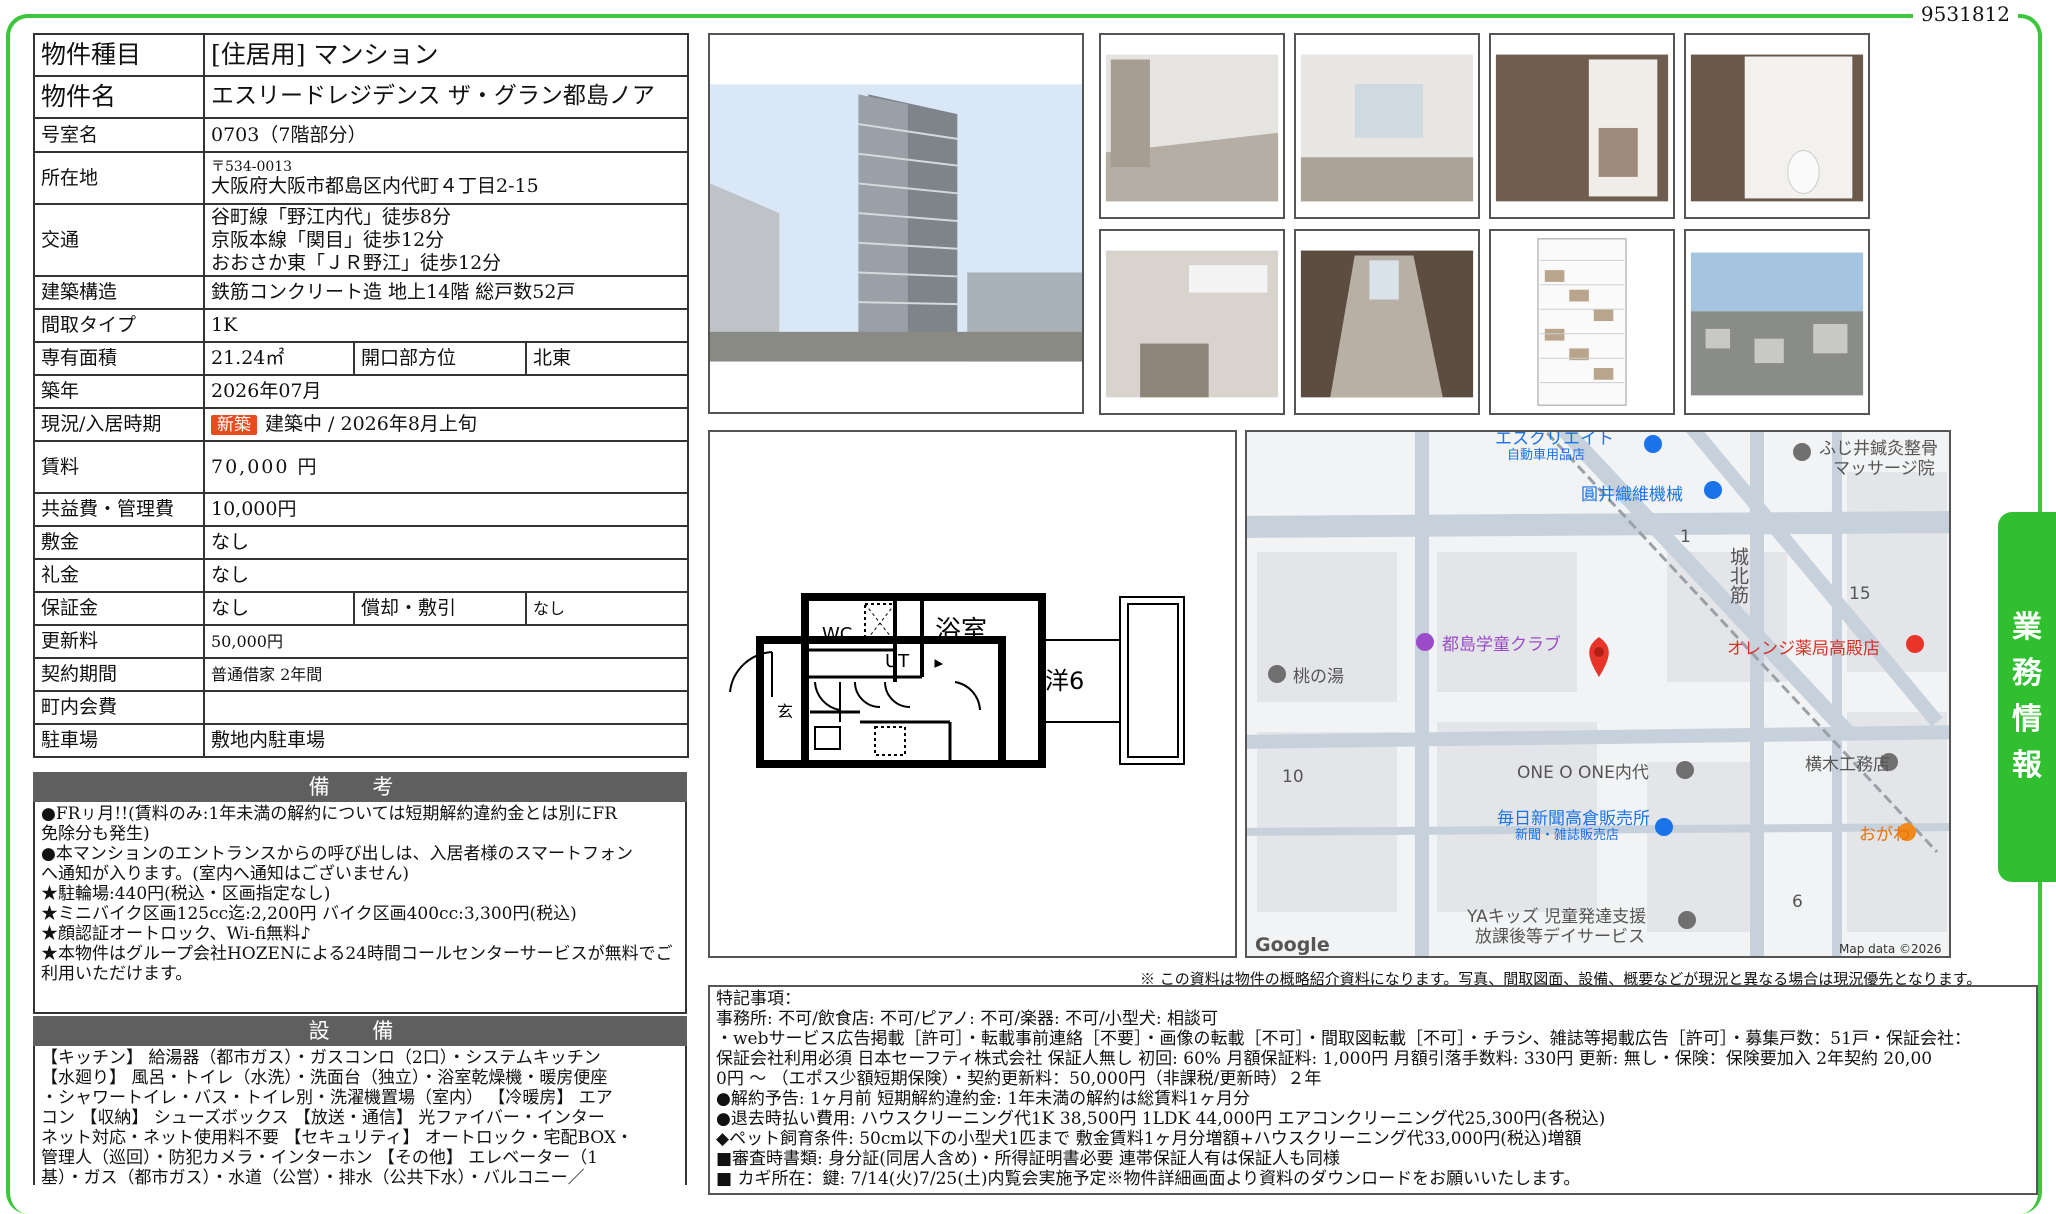  What do you see at coordinates (1965, 14) in the screenshot?
I see `document-id: 9531812` at bounding box center [1965, 14].